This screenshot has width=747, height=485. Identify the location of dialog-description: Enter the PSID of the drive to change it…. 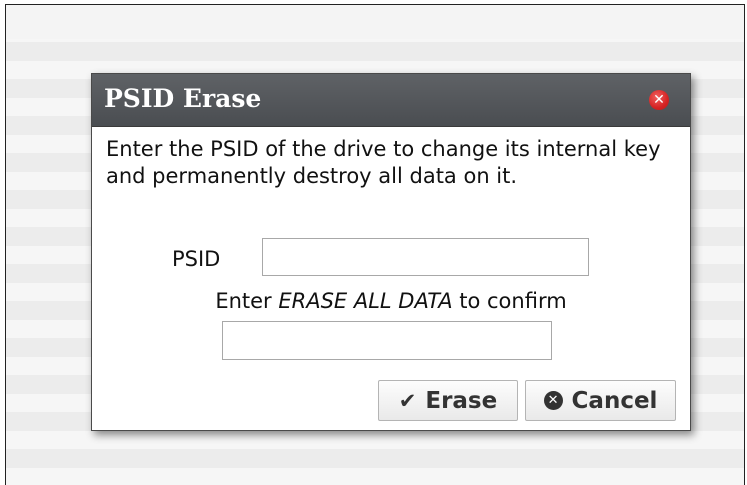
(383, 162).